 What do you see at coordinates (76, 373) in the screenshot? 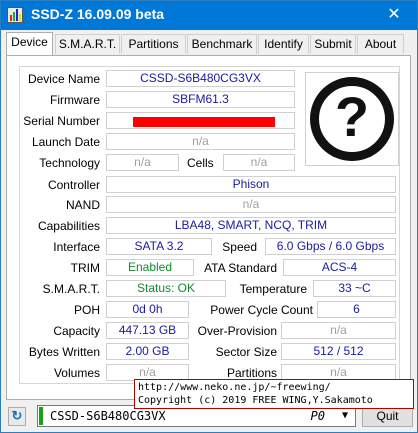
I see `volumes-label: Volumes` at bounding box center [76, 373].